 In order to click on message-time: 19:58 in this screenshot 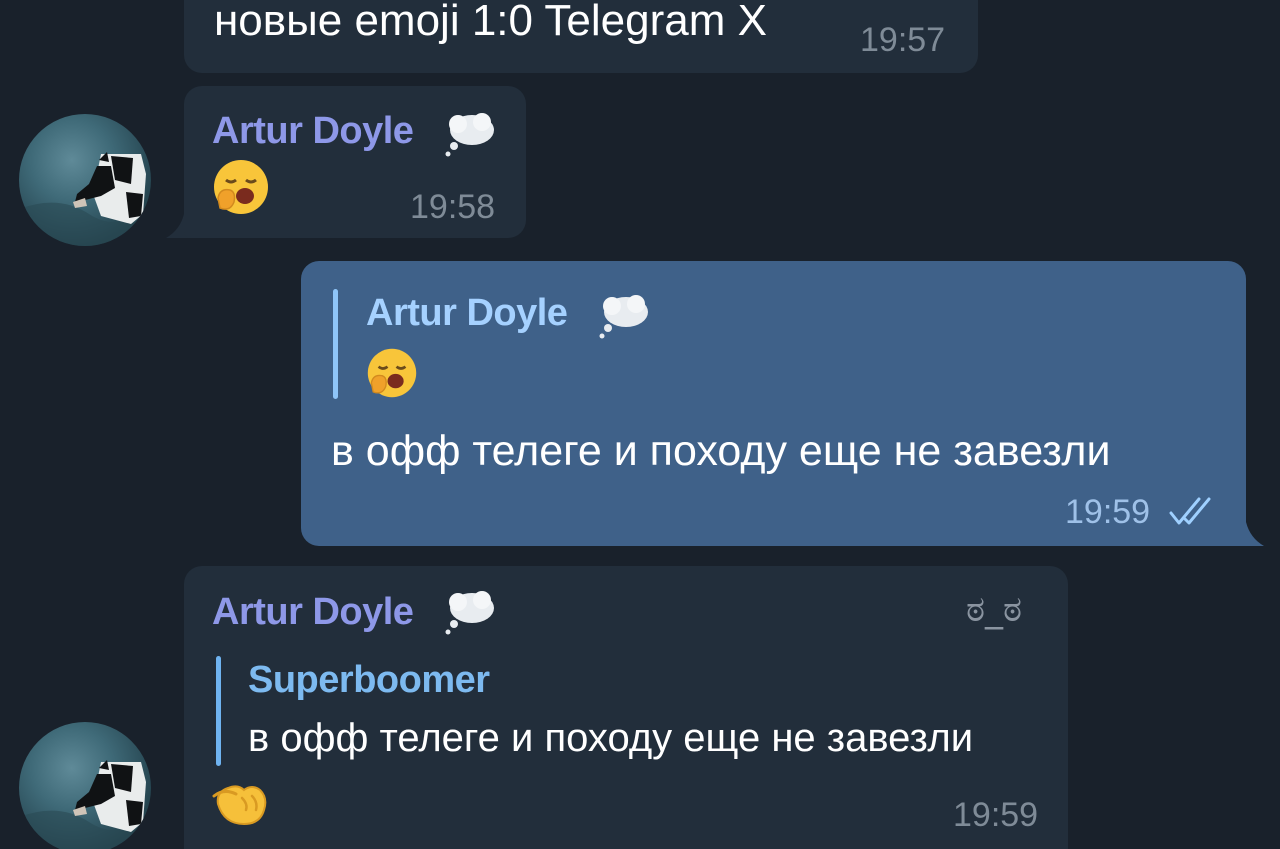, I will do `click(453, 207)`.